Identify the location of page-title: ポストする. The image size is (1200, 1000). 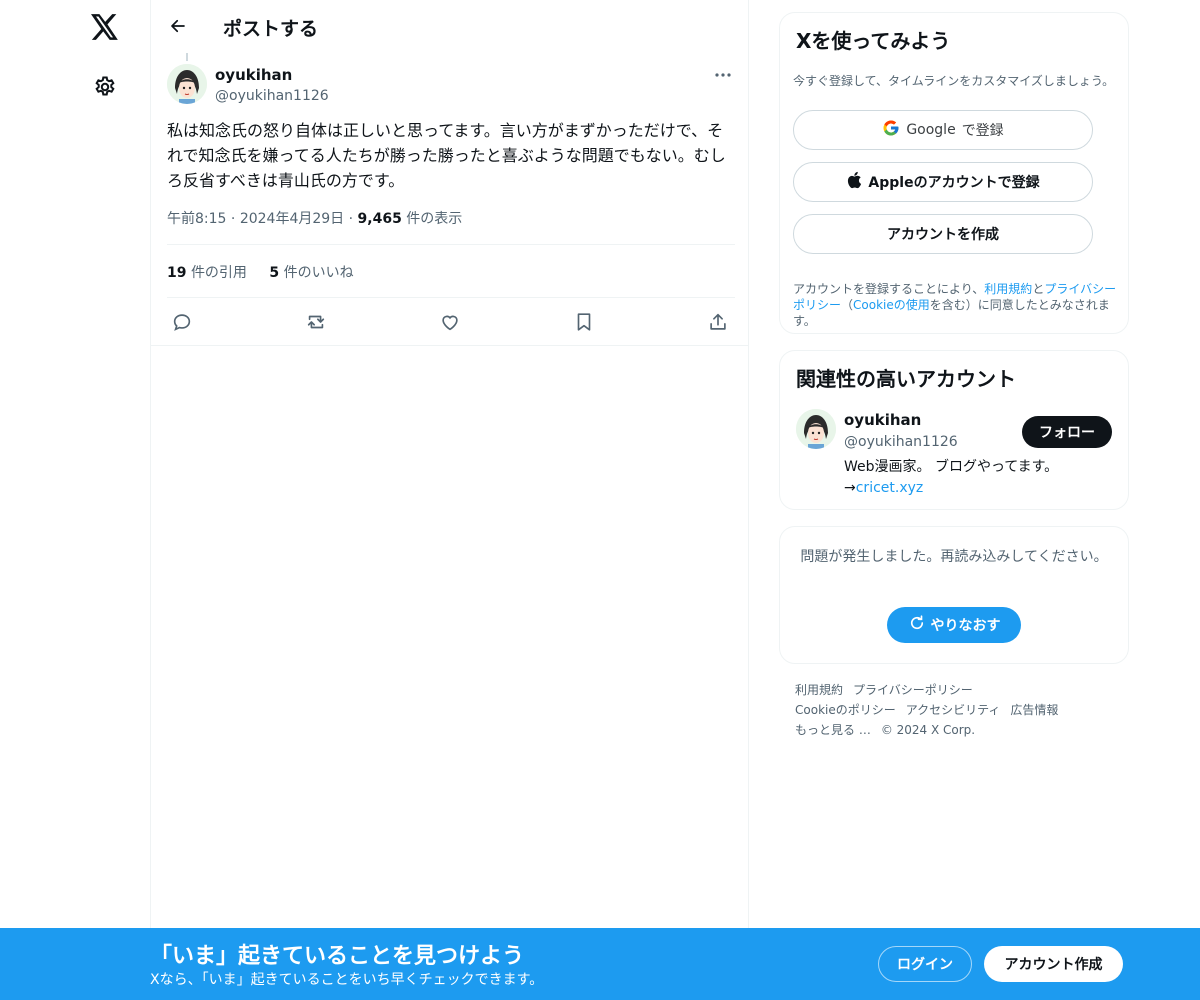
(271, 29).